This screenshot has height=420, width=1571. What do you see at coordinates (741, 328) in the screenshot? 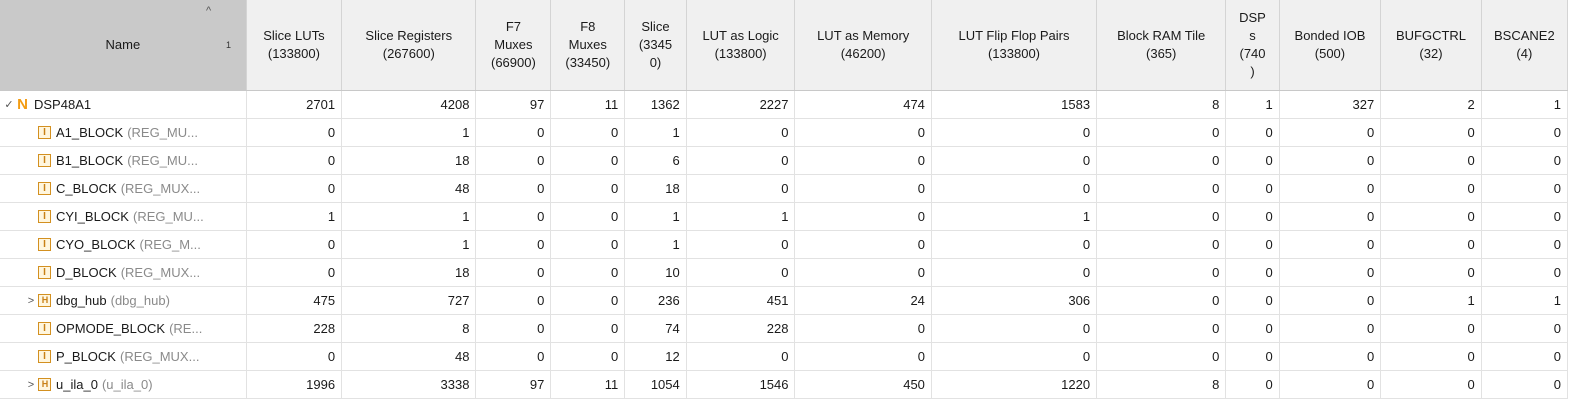
I see `cell-lut-as-logic: 228` at bounding box center [741, 328].